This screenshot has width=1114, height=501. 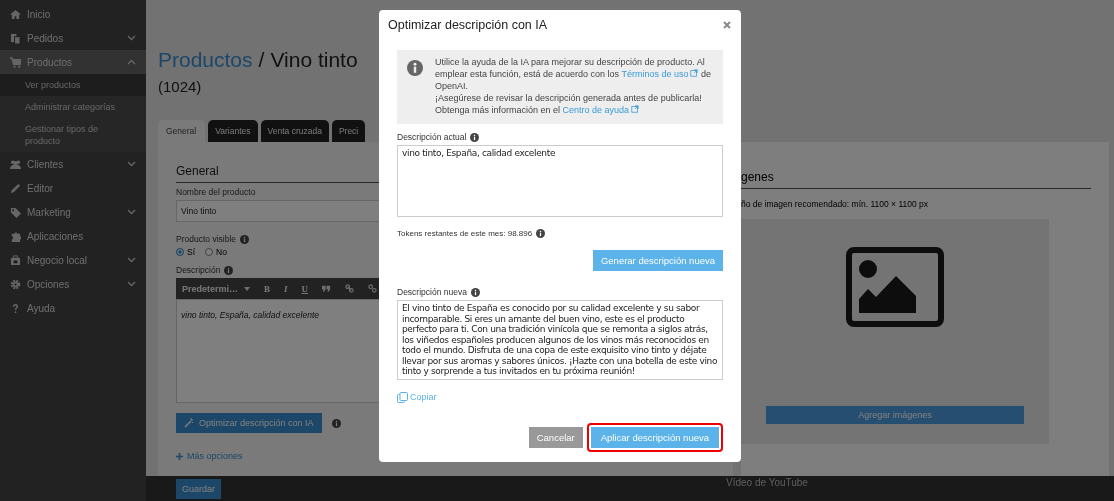 What do you see at coordinates (73, 14) in the screenshot?
I see `sidebar-item: Inicio` at bounding box center [73, 14].